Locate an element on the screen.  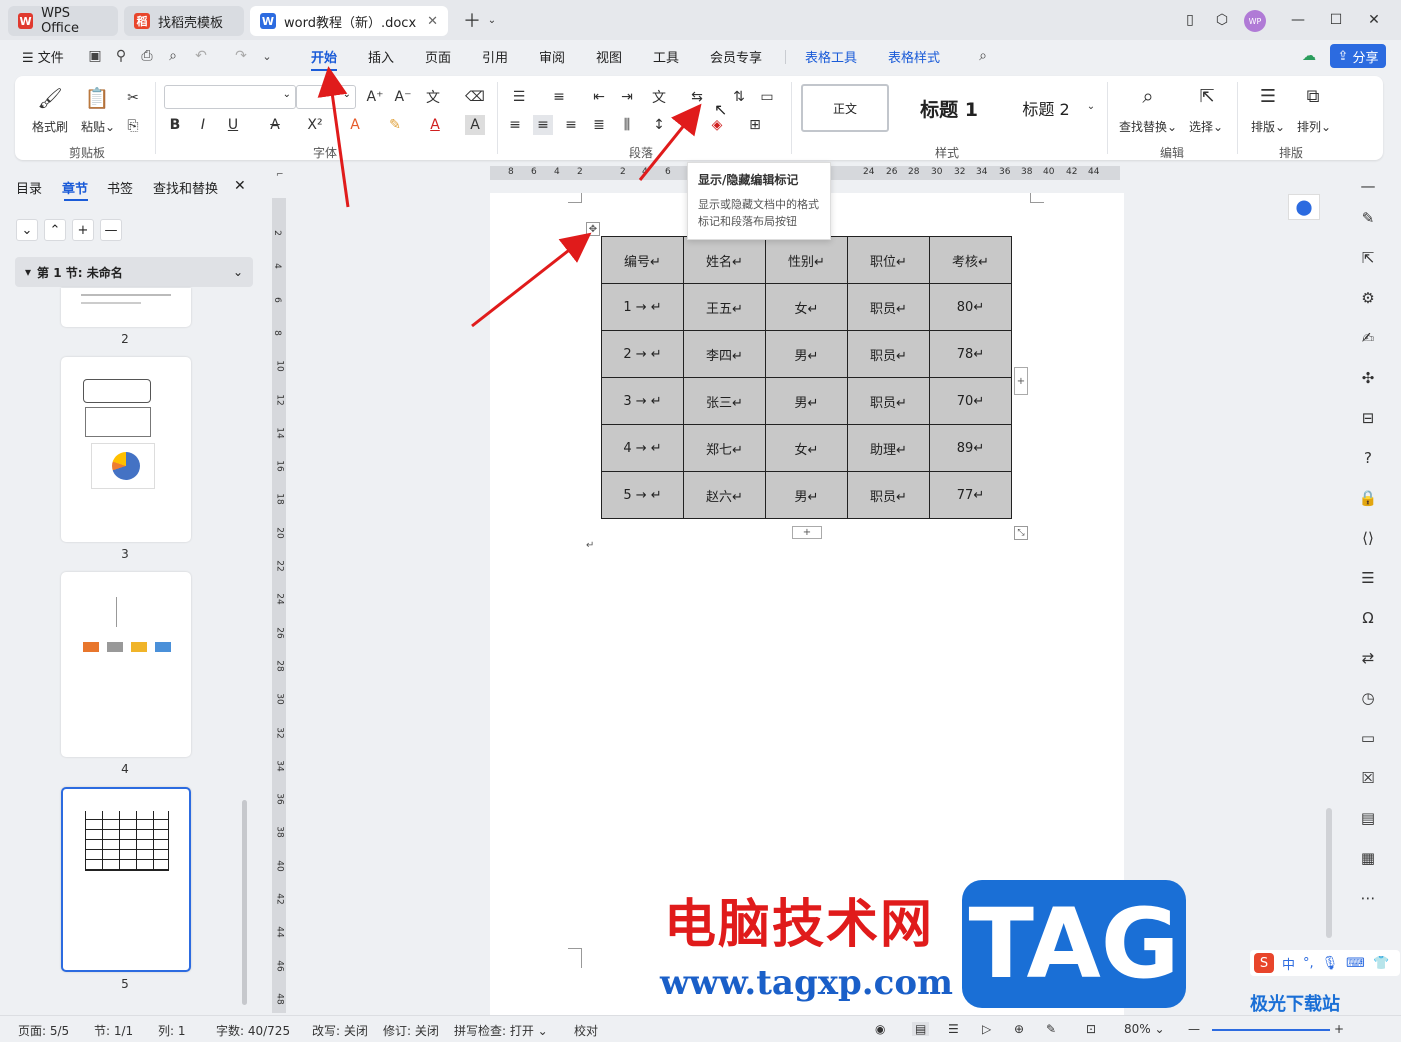
ai-writing-icon: ✍ is located at coordinates (1368, 338).